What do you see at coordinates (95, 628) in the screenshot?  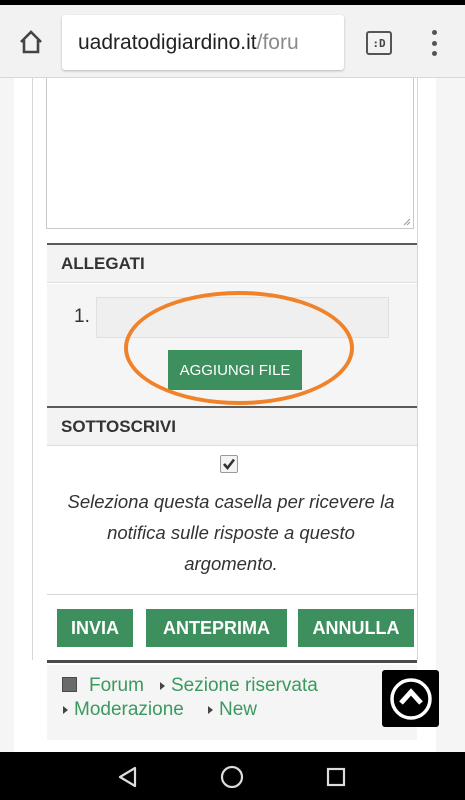 I see `submit-button: INVIA` at bounding box center [95, 628].